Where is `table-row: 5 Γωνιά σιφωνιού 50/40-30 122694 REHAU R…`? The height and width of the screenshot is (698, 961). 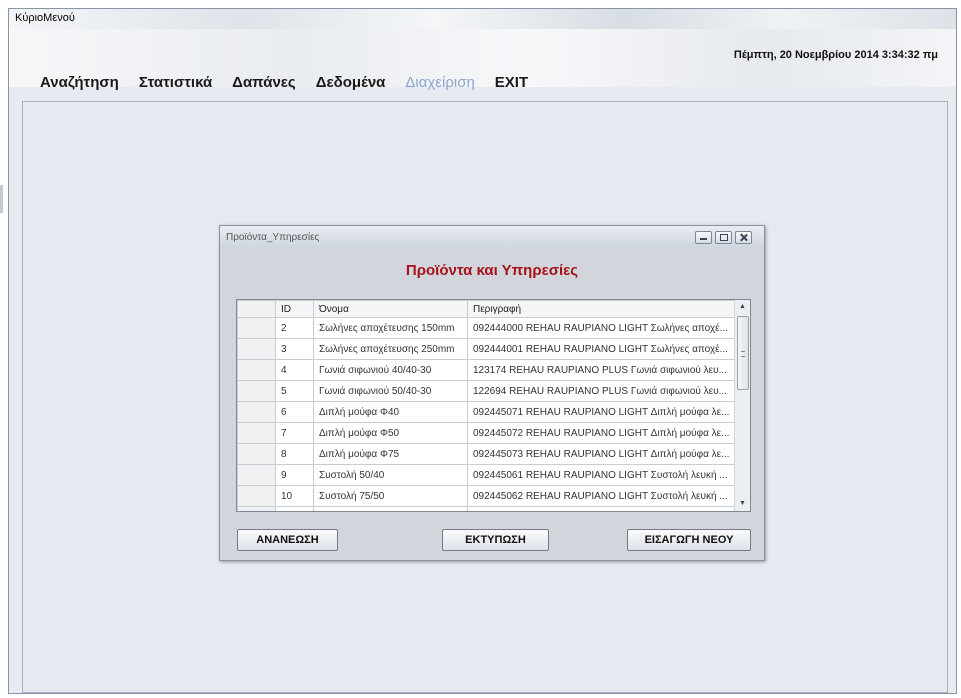 table-row: 5 Γωνιά σιφωνιού 50/40-30 122694 REHAU R… is located at coordinates (491, 391).